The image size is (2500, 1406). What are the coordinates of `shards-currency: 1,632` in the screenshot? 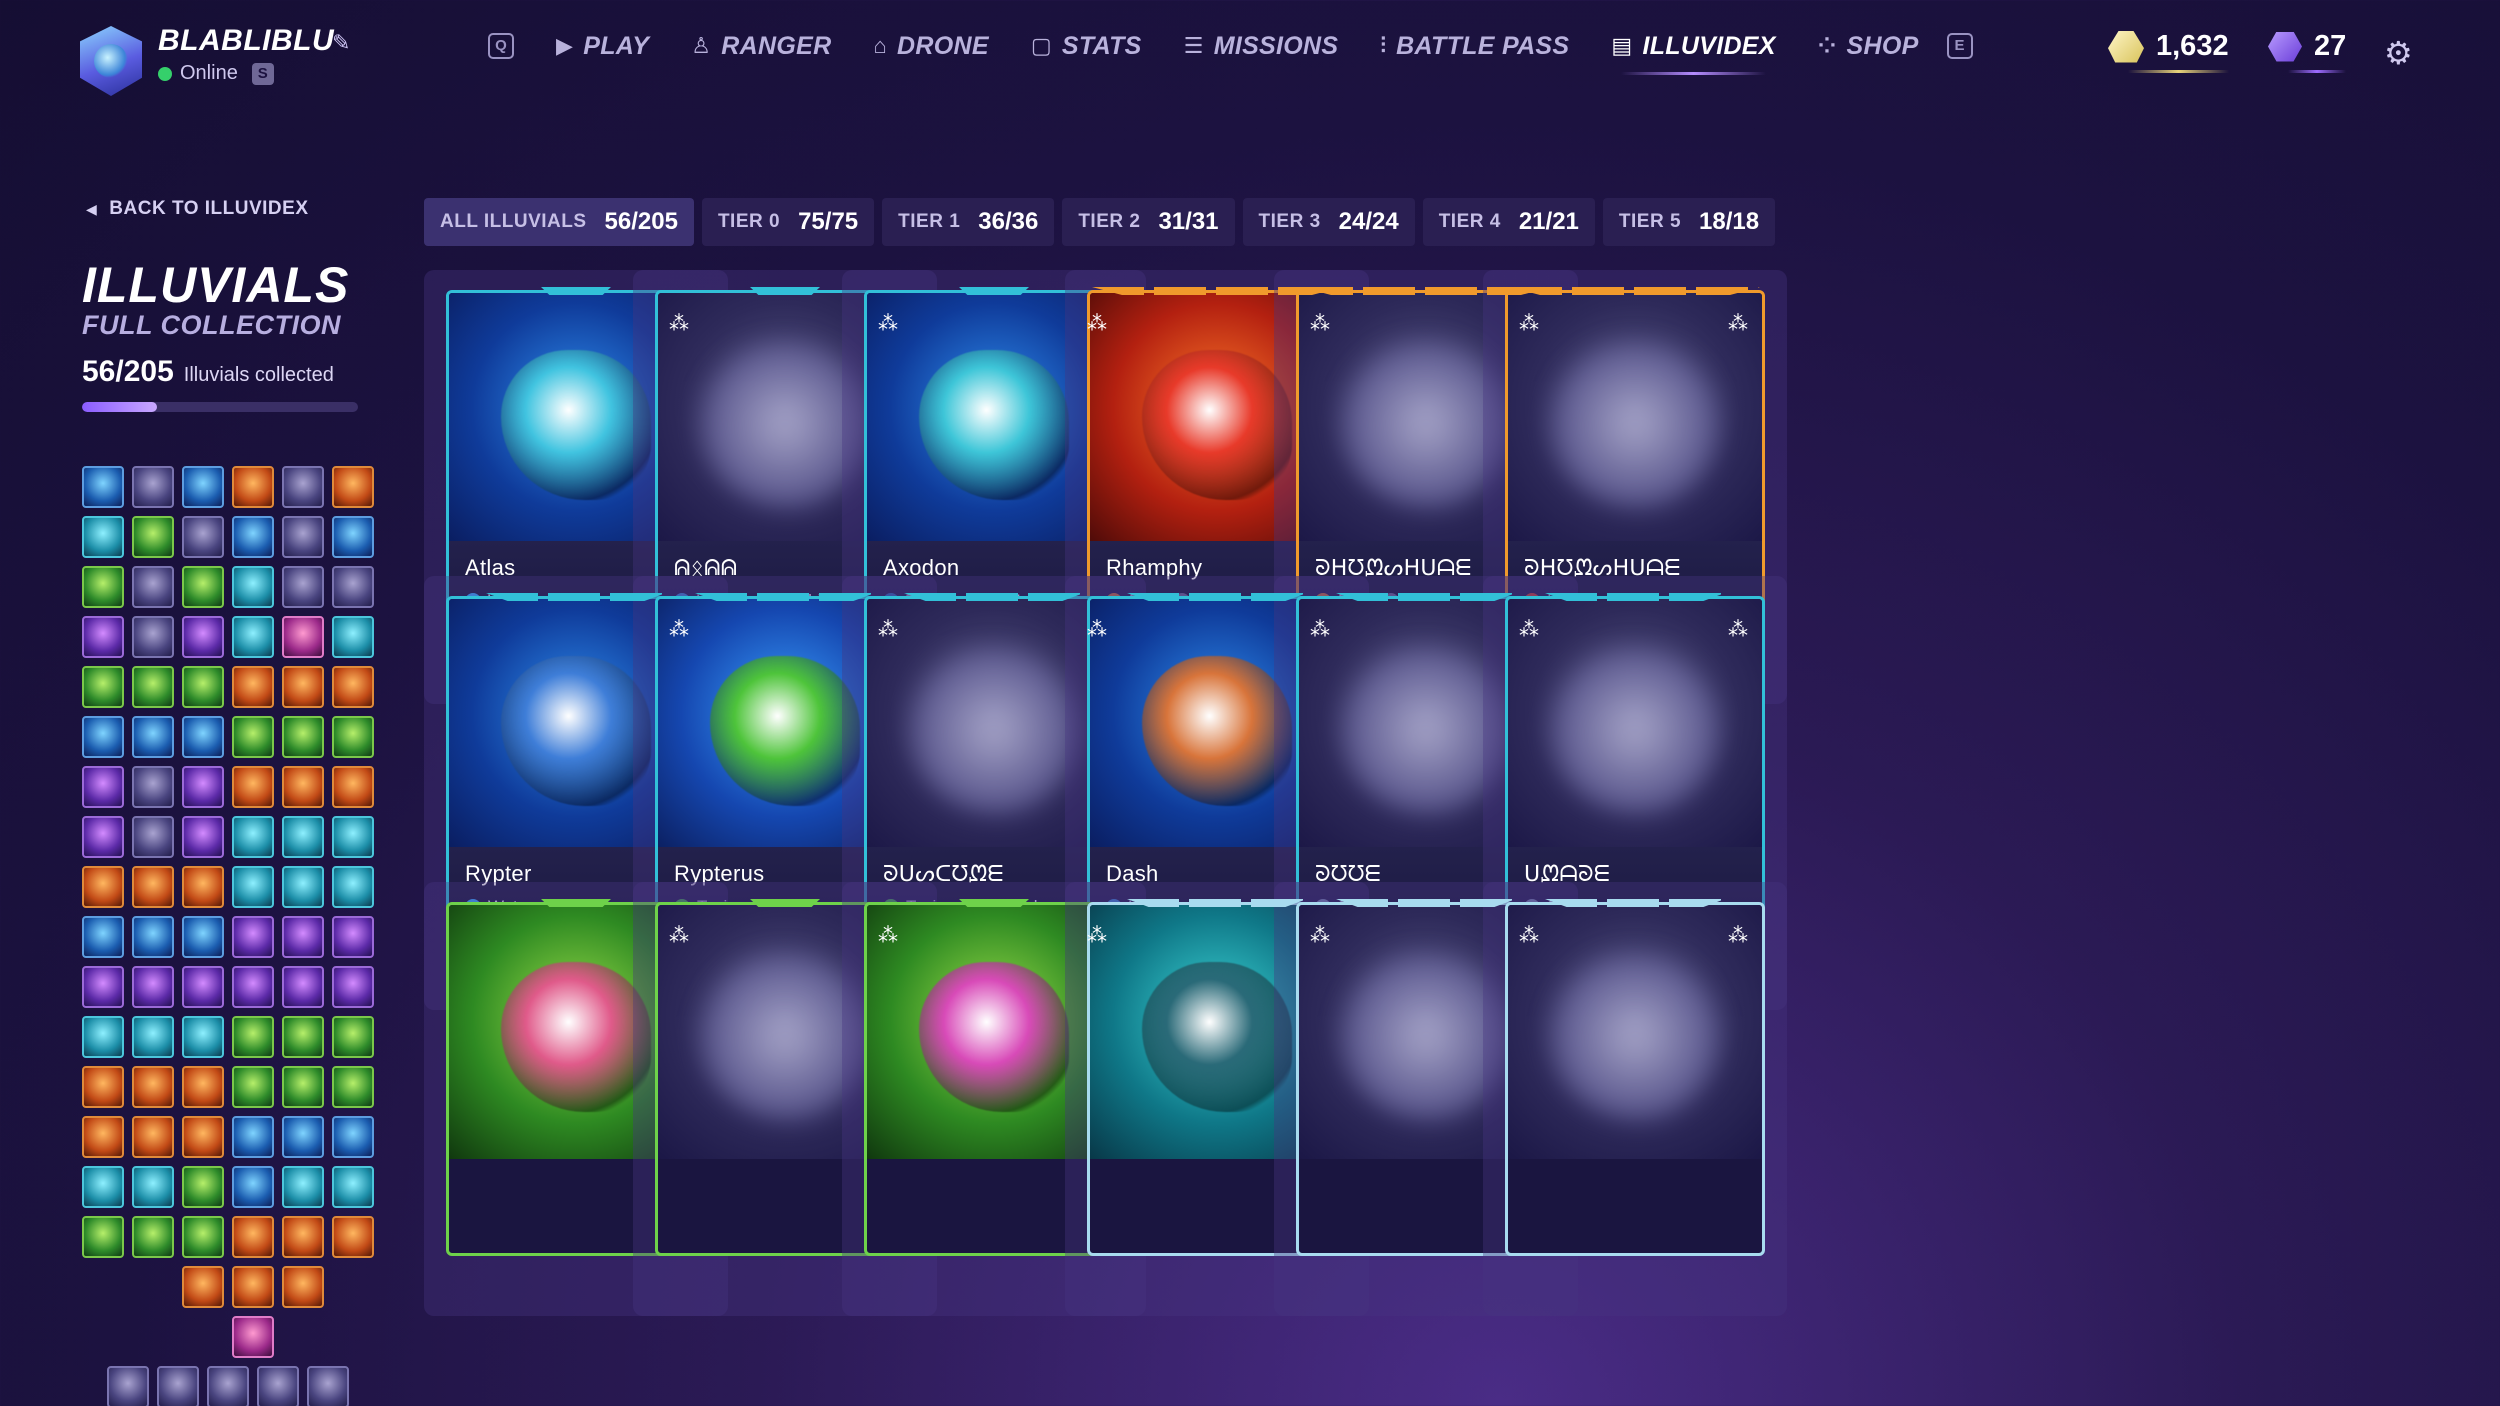 It's located at (2168, 51).